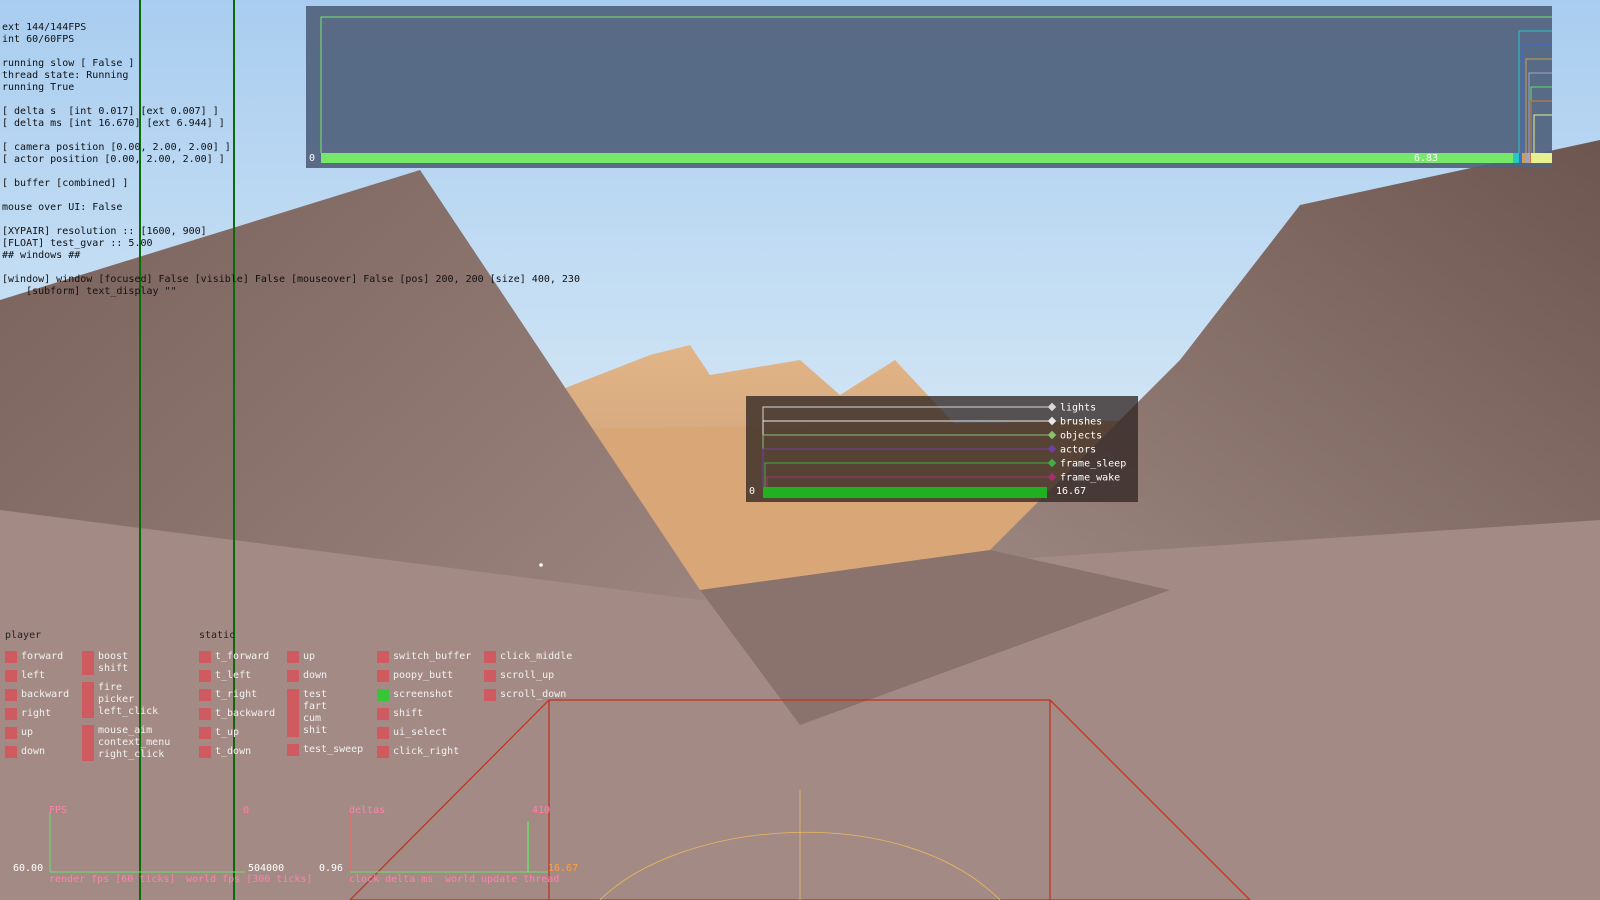 The image size is (1600, 900). Describe the element at coordinates (134, 742) in the screenshot. I see `binding-label: mouse_aim context_menu right_click` at that location.